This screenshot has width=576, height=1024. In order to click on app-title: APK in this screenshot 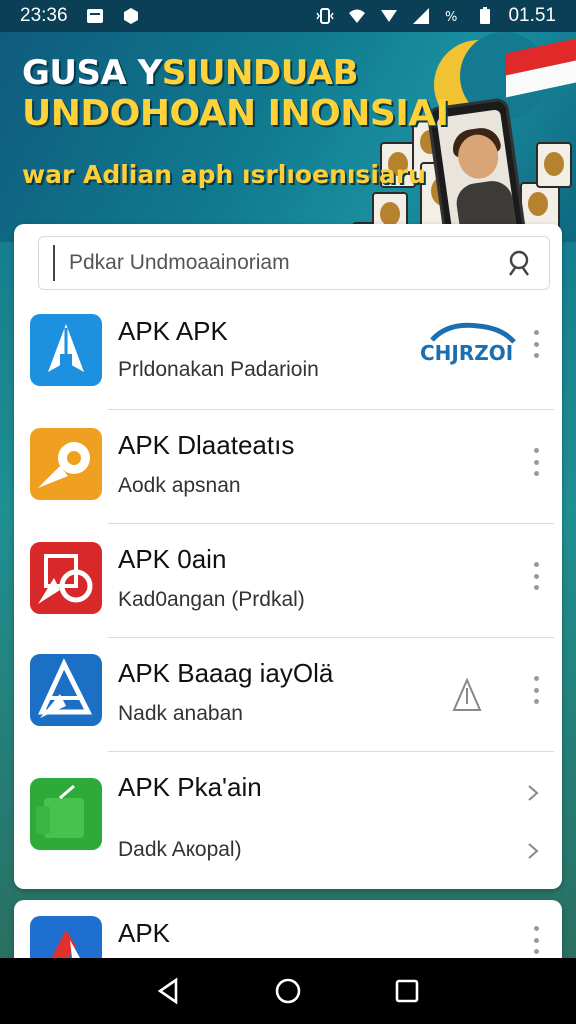, I will do `click(144, 933)`.